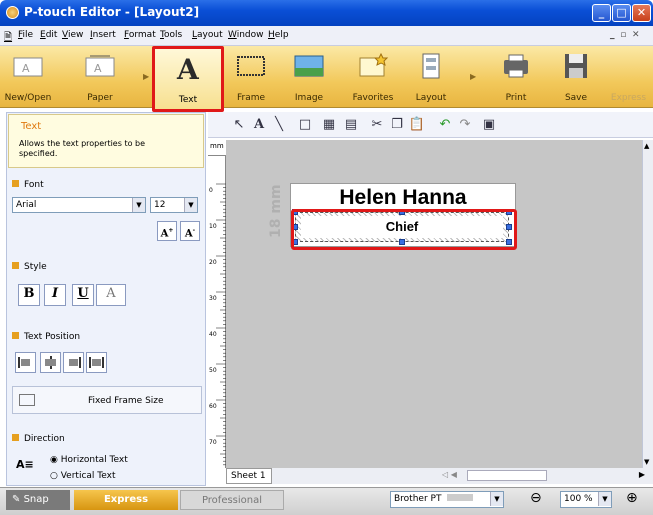 Image resolution: width=653 pixels, height=515 pixels. I want to click on ruler-tick-label: 20, so click(213, 262).